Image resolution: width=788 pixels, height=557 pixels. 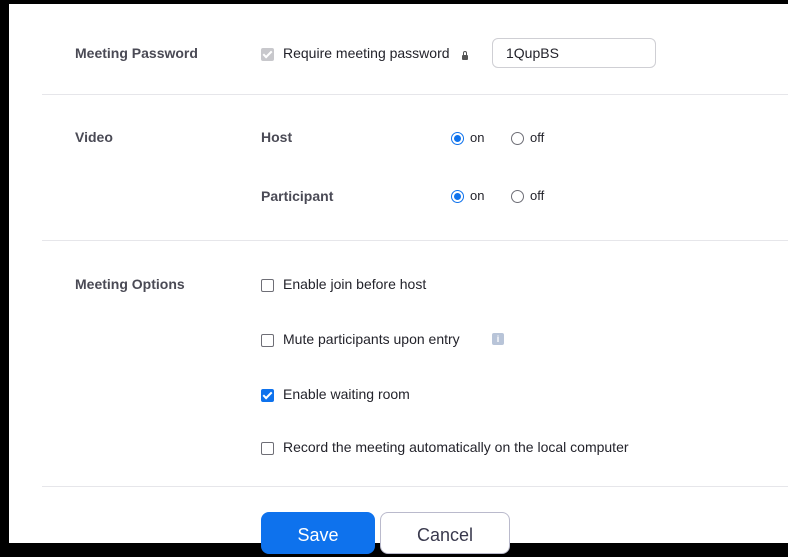 I want to click on lock-icon, so click(x=465, y=55).